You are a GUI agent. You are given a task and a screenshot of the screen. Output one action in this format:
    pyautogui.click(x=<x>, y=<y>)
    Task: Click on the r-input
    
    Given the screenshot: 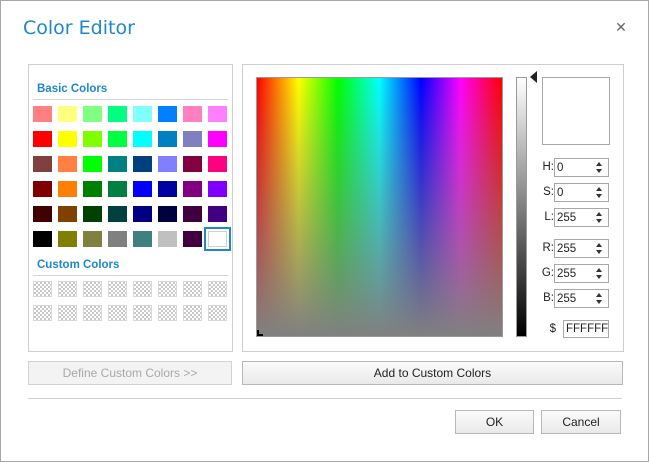 What is the action you would take?
    pyautogui.click(x=574, y=248)
    